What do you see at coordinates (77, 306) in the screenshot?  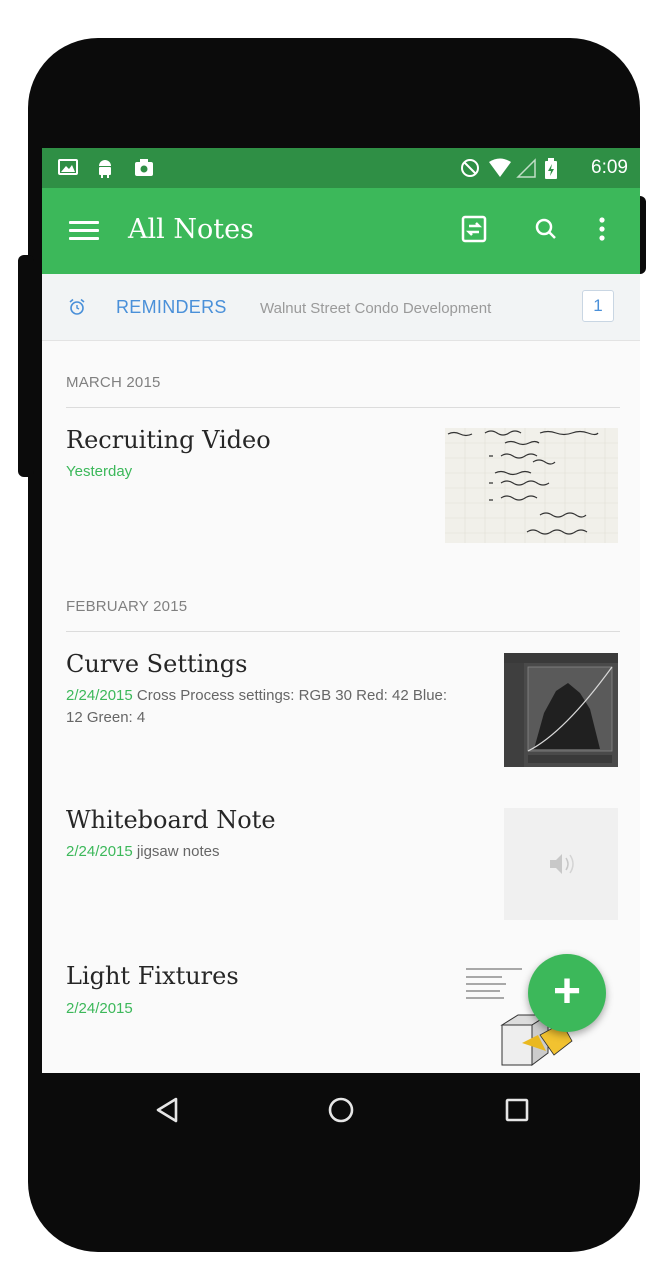 I see `alarm-clock-icon` at bounding box center [77, 306].